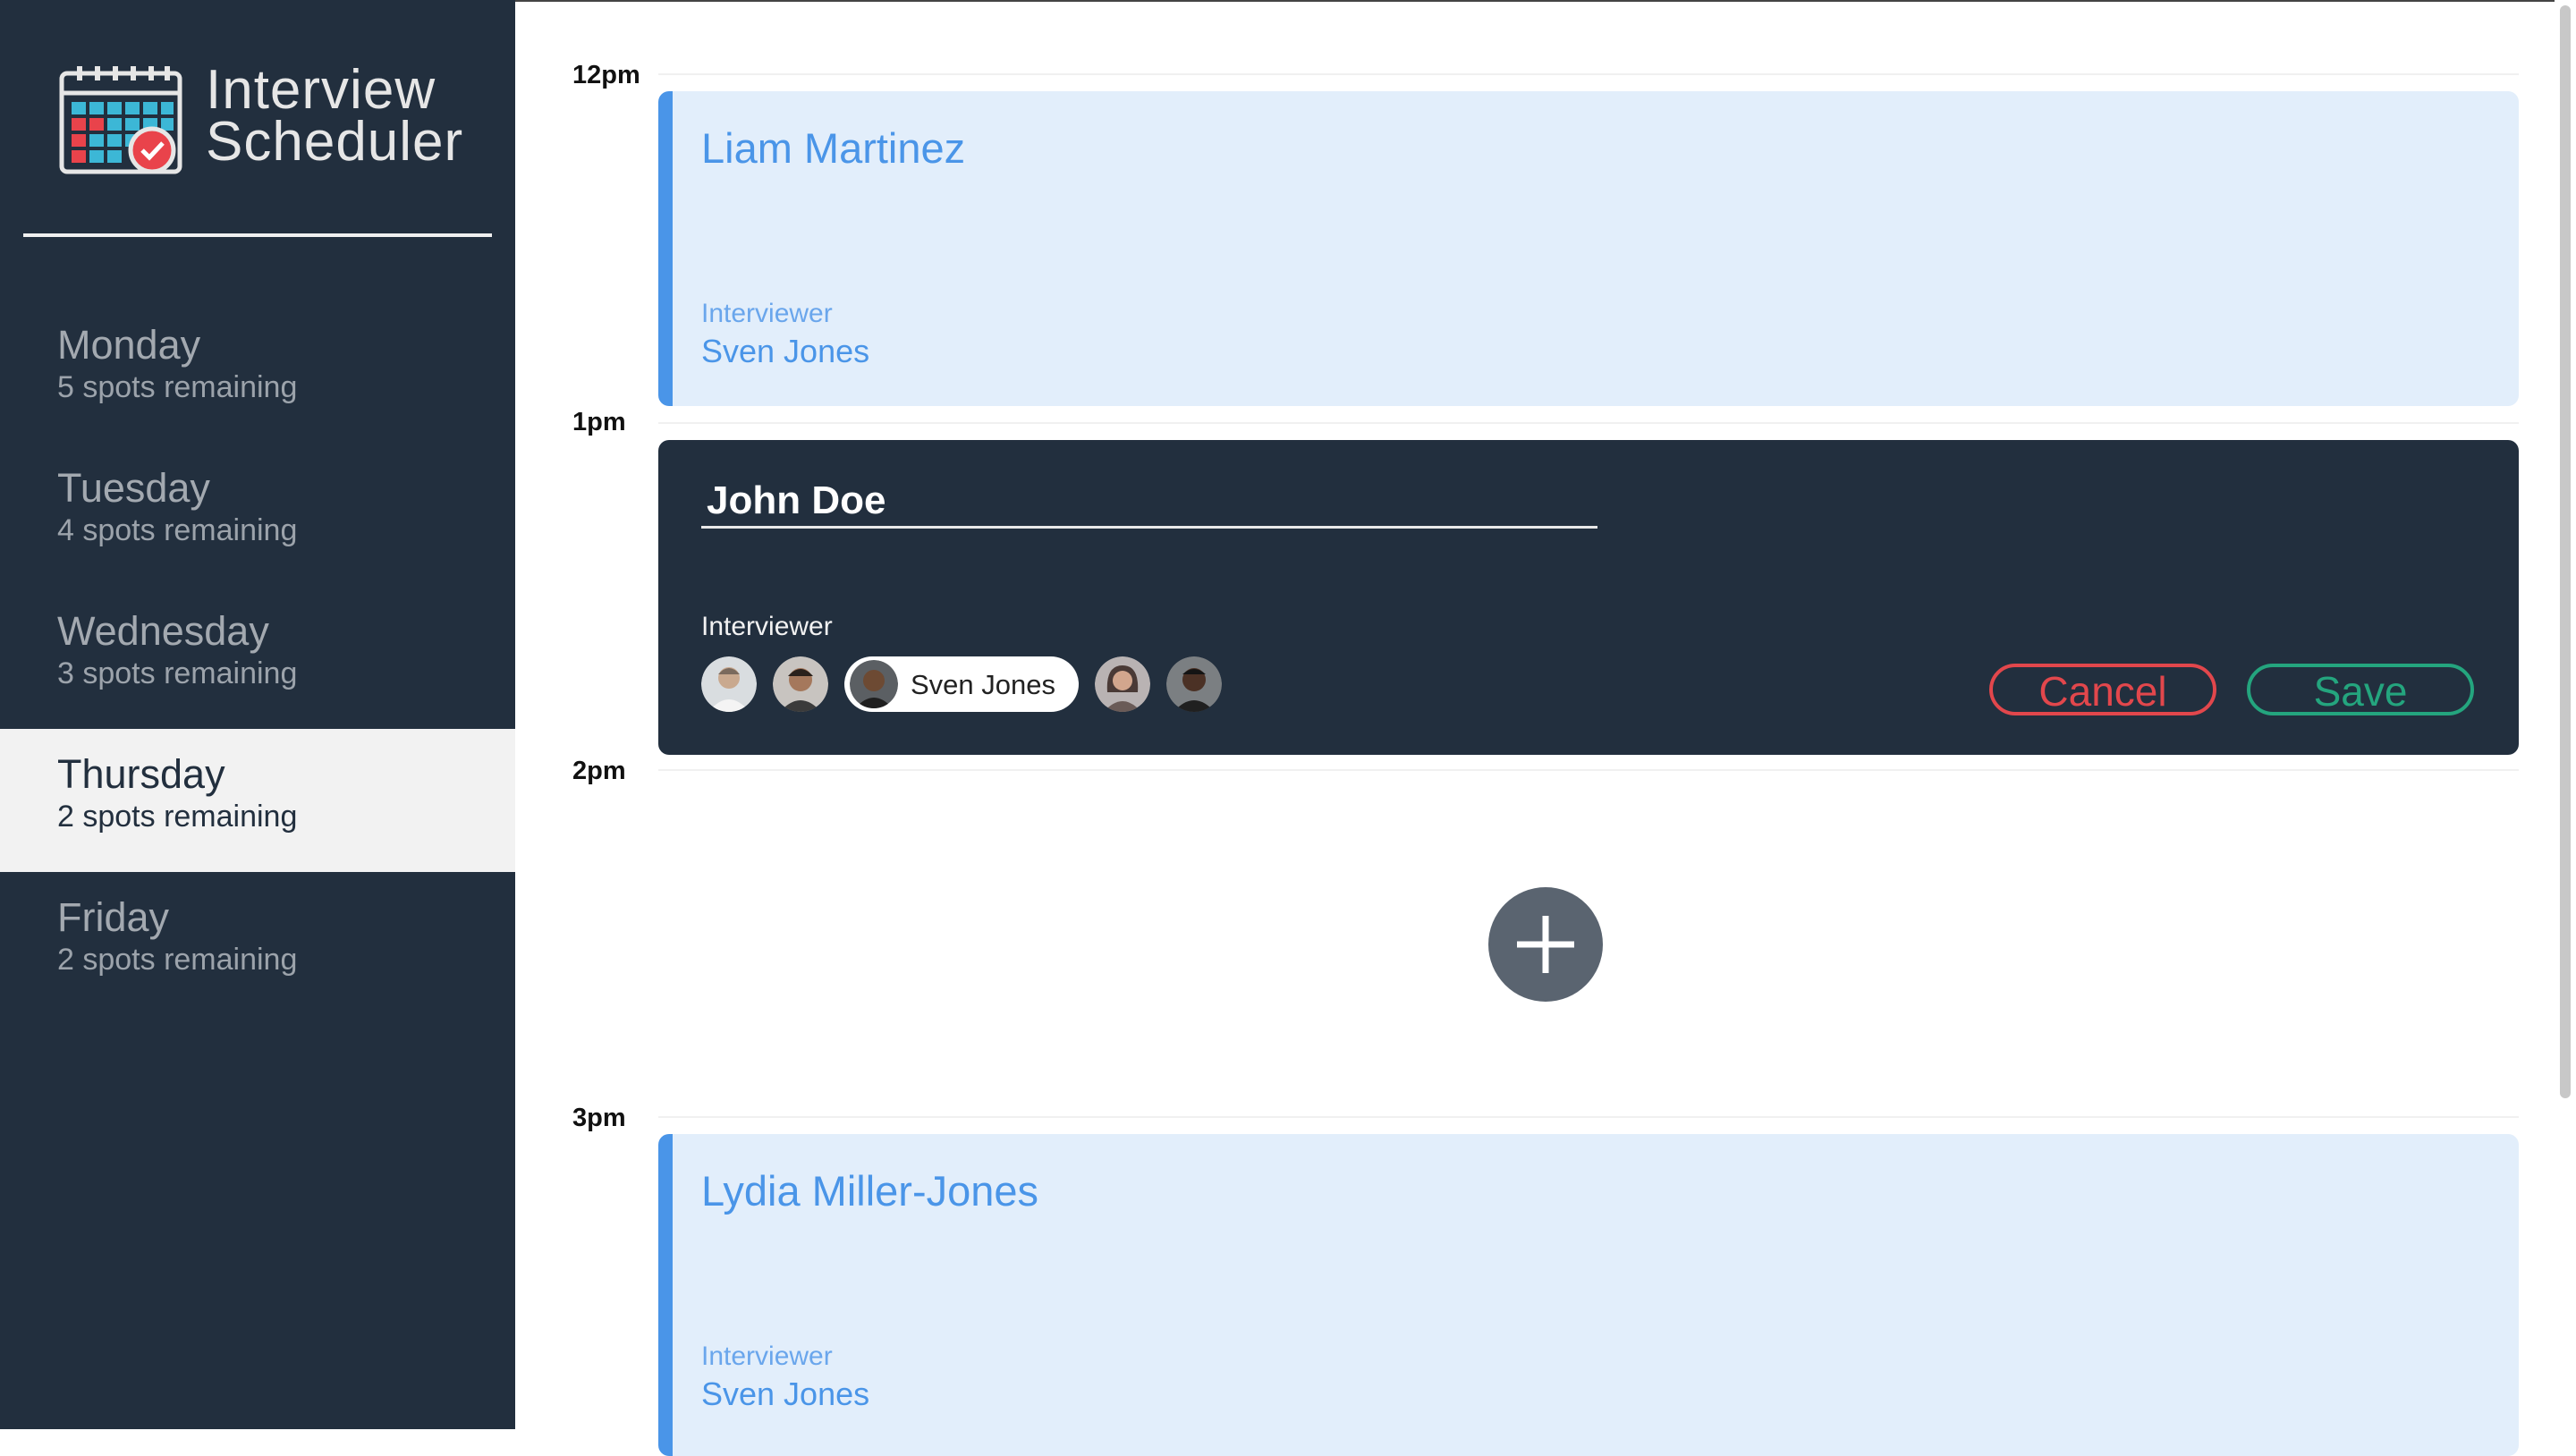 Image resolution: width=2576 pixels, height=1456 pixels. What do you see at coordinates (833, 148) in the screenshot?
I see `student-name: Liam Martinez` at bounding box center [833, 148].